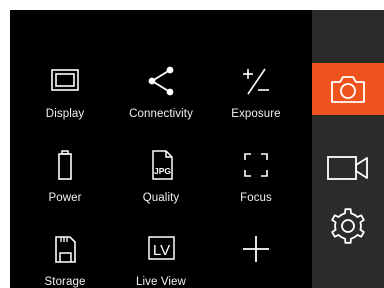  Describe the element at coordinates (161, 114) in the screenshot. I see `tile-label: Connectivity` at that location.